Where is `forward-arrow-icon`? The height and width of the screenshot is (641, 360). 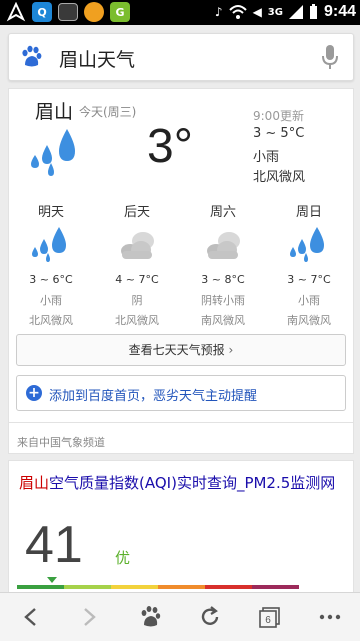
forward-arrow-icon is located at coordinates (90, 617).